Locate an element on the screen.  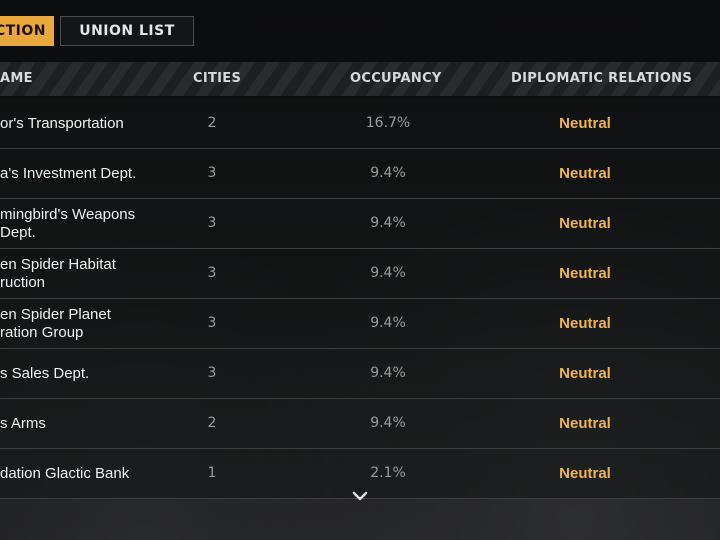
faction-name: mingbird's Weapons Dept. is located at coordinates (68, 223).